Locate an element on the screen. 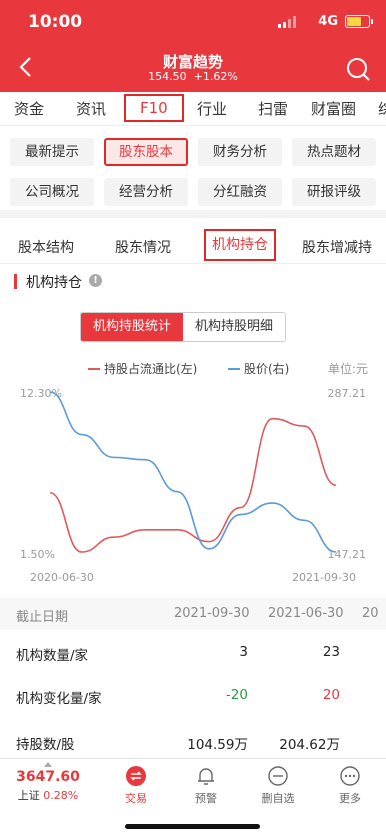 The height and width of the screenshot is (835, 386). table-row: 机构数量/家 3 23 is located at coordinates (193, 654).